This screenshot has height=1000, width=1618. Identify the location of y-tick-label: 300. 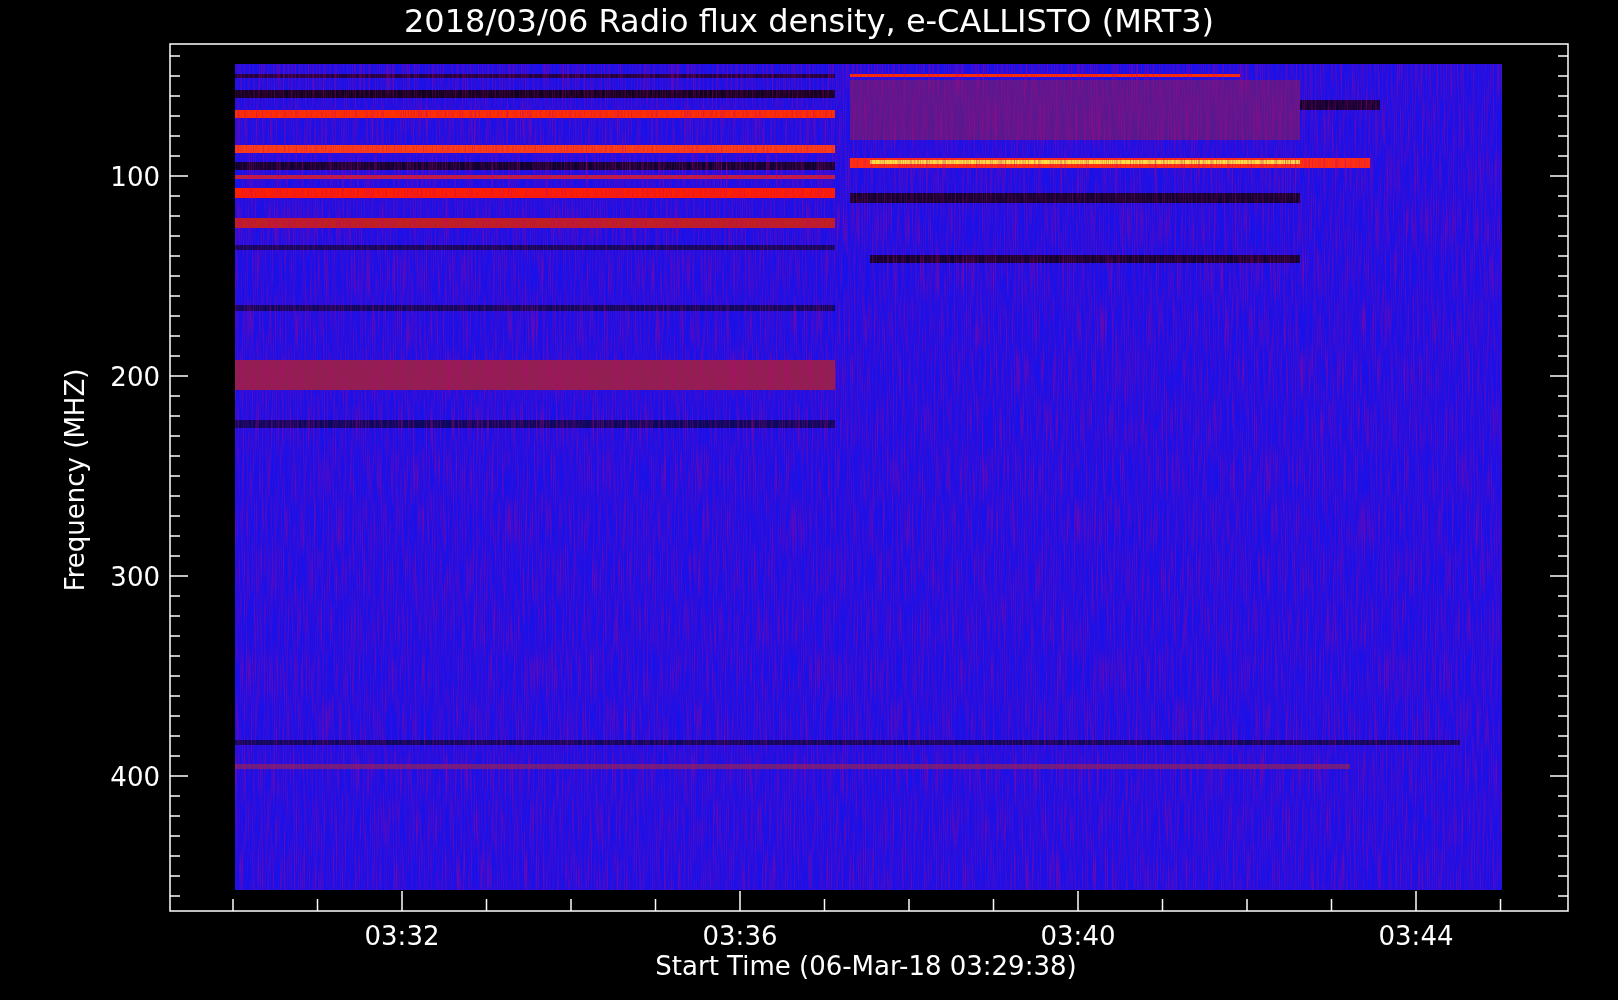
(135, 577).